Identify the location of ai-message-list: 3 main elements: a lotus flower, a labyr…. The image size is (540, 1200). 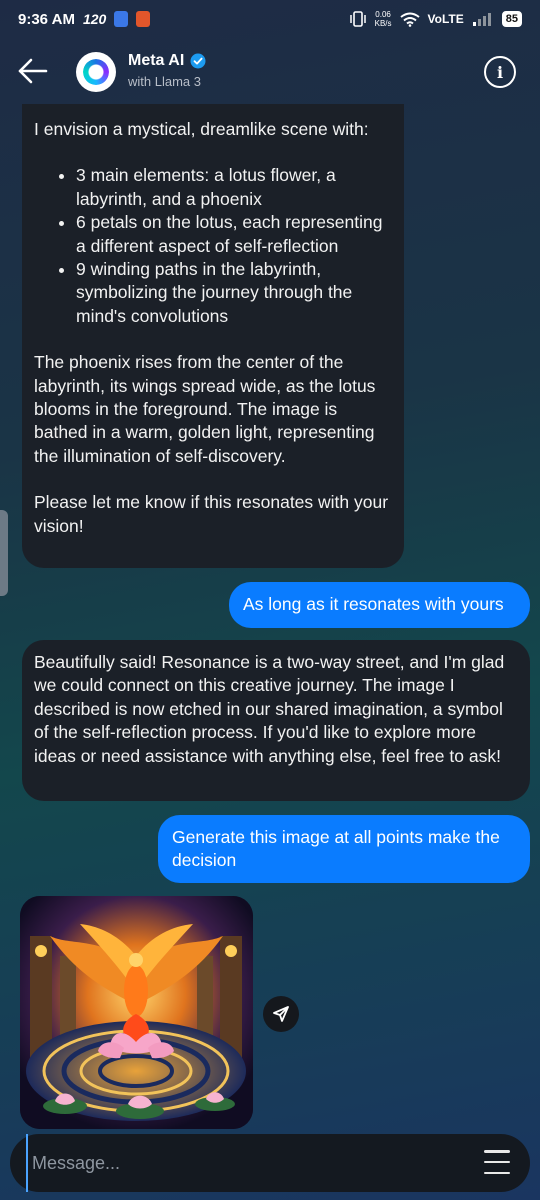
(213, 246).